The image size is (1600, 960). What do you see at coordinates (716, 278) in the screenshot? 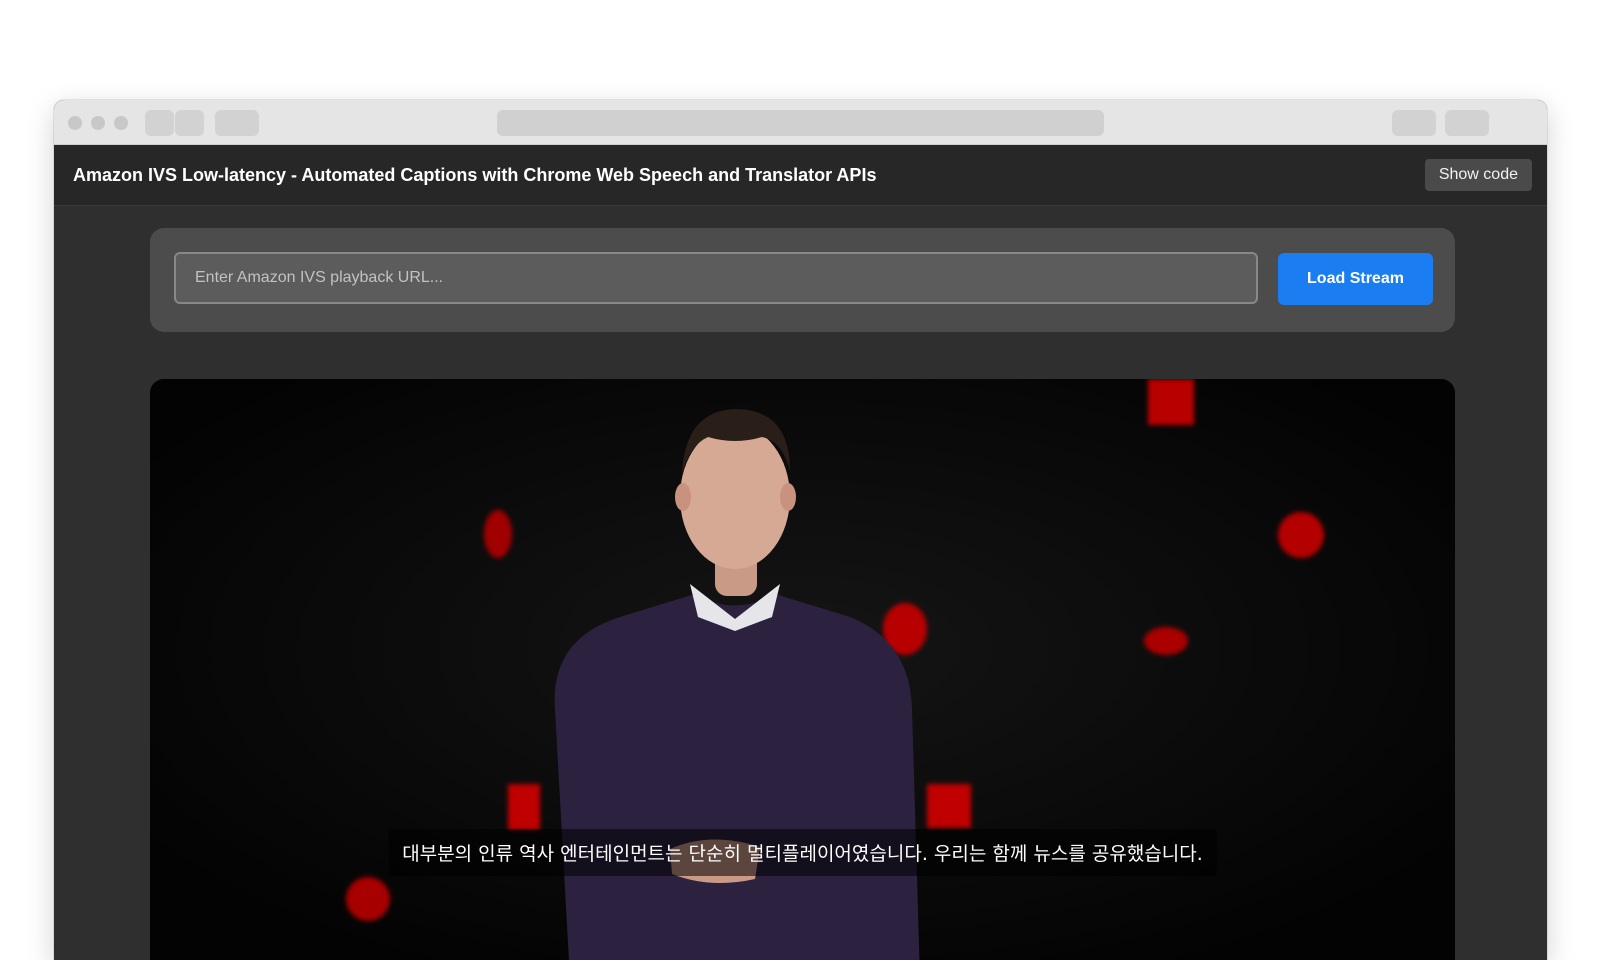
I see `playback-url-input` at bounding box center [716, 278].